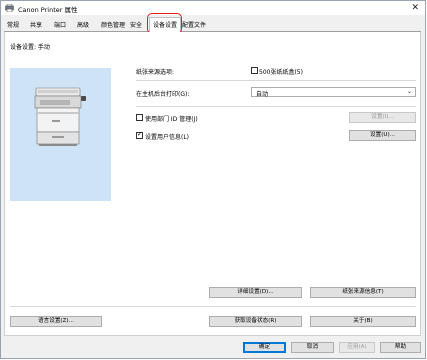 Image resolution: width=427 pixels, height=360 pixels. I want to click on tab-color-management: 颜色管理, so click(113, 24).